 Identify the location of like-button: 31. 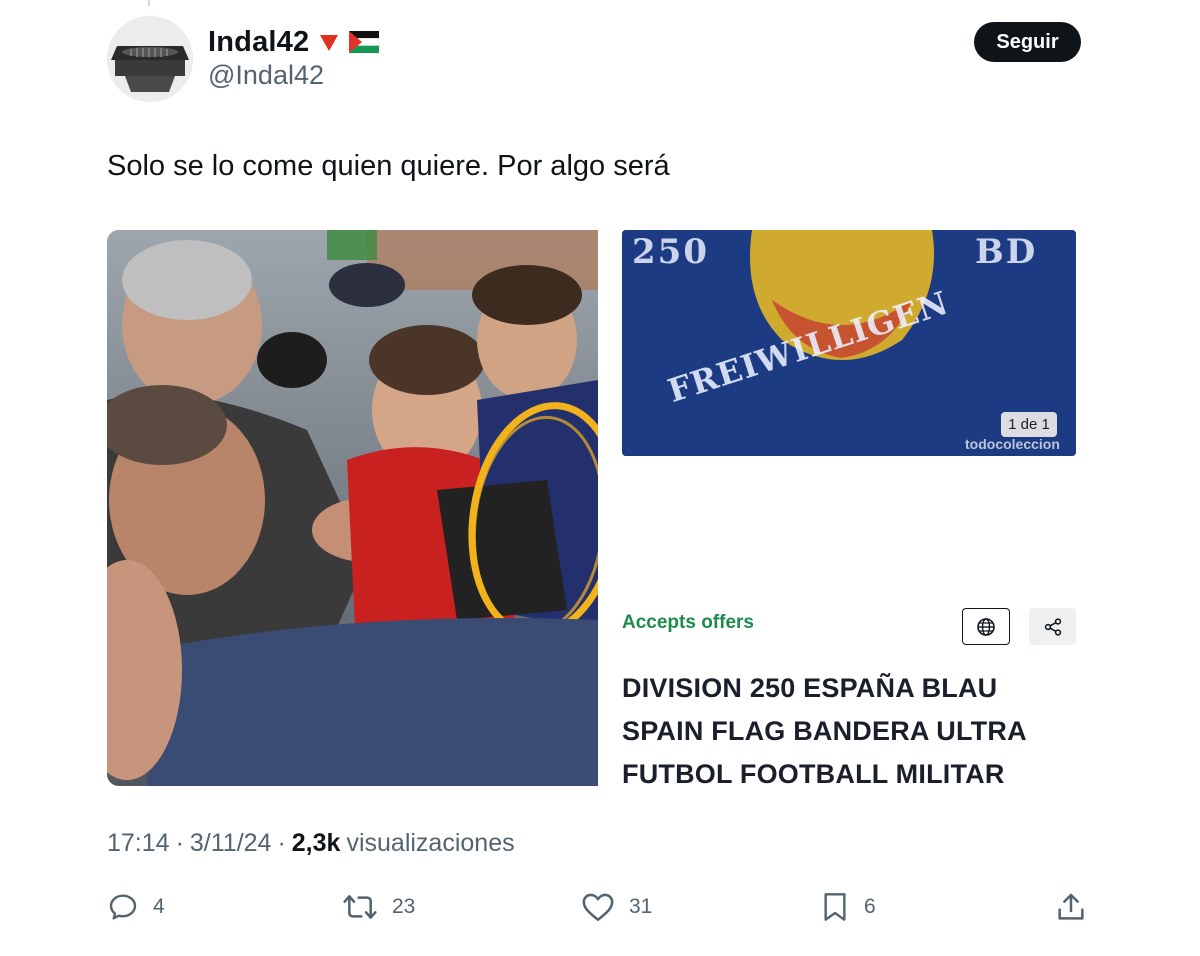
(616, 907).